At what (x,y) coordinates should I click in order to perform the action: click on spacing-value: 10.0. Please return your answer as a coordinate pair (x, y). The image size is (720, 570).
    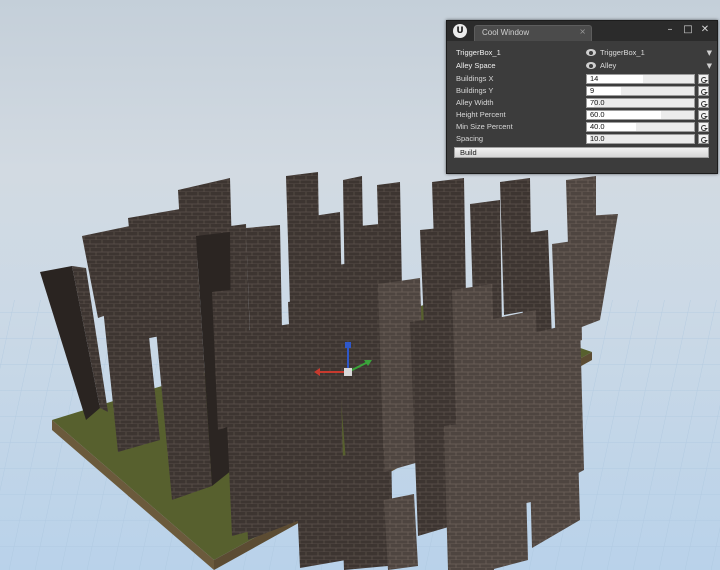
    Looking at the image, I should click on (597, 138).